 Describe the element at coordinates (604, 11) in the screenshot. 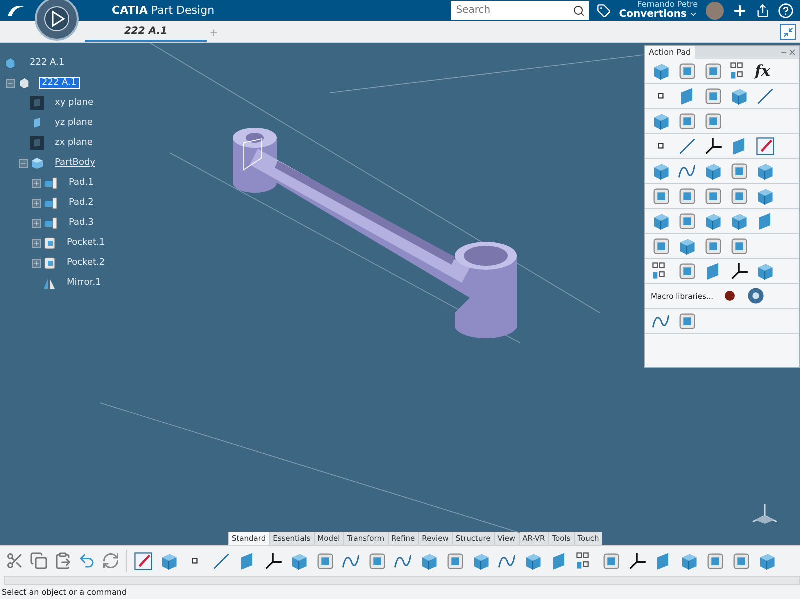

I see `tag-icon` at that location.